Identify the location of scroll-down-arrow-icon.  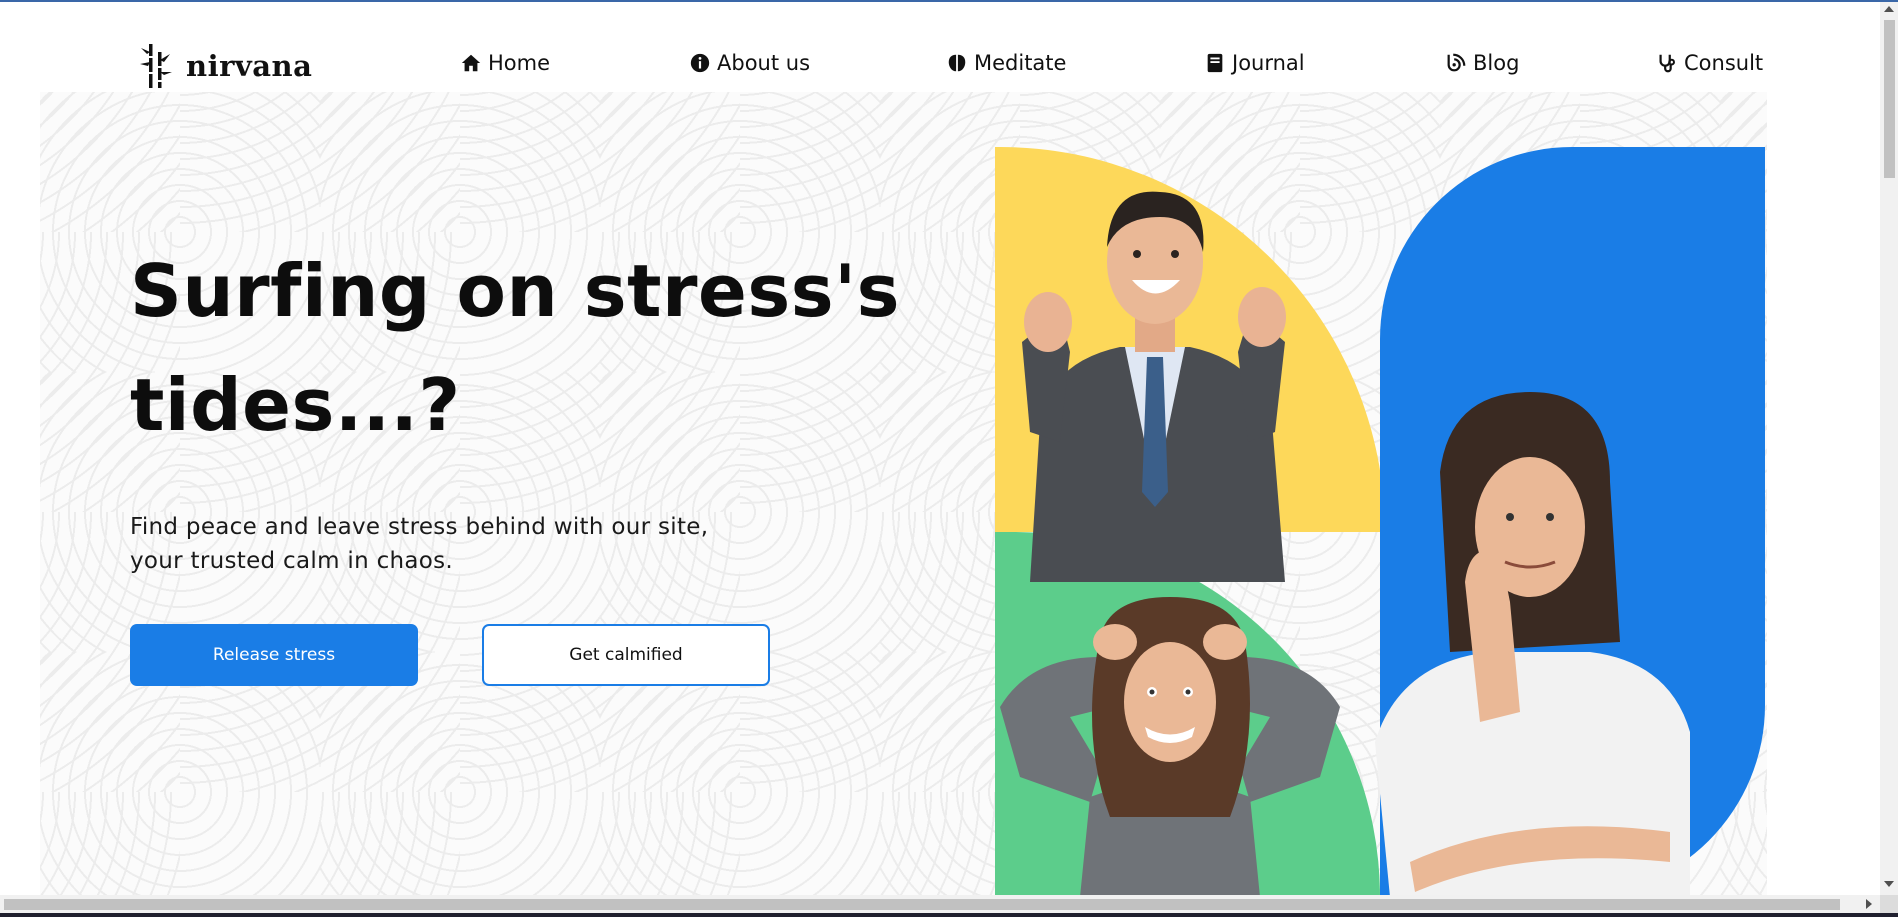
(1889, 884).